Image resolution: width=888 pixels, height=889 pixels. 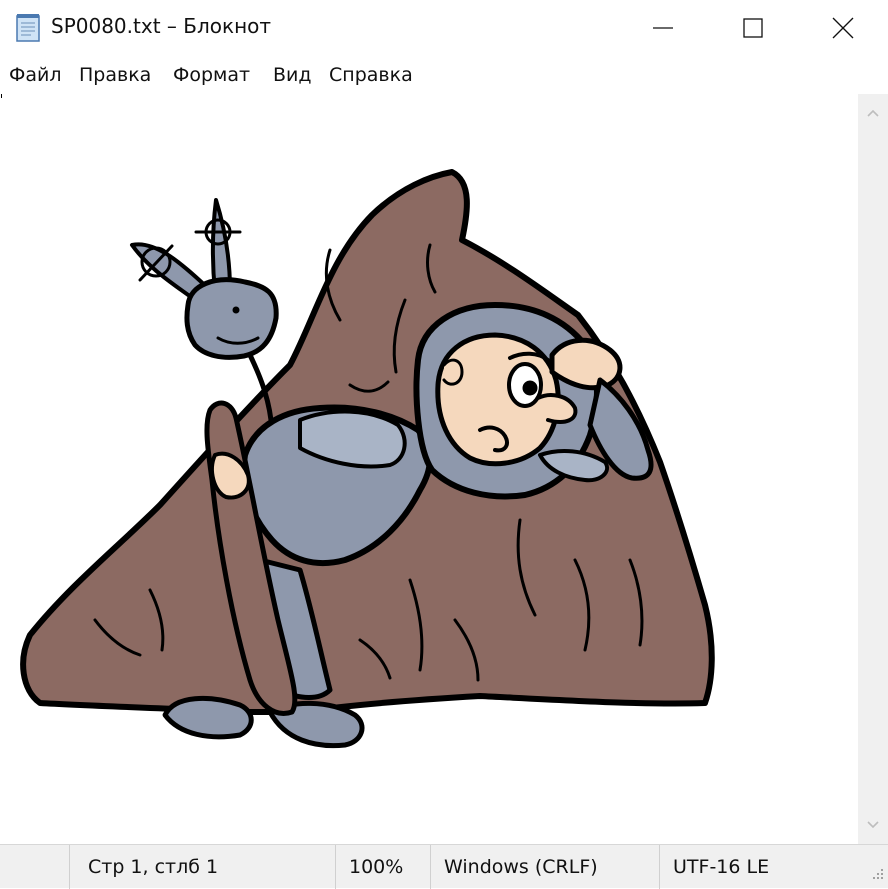 What do you see at coordinates (35, 75) in the screenshot?
I see `menu-file: Файл` at bounding box center [35, 75].